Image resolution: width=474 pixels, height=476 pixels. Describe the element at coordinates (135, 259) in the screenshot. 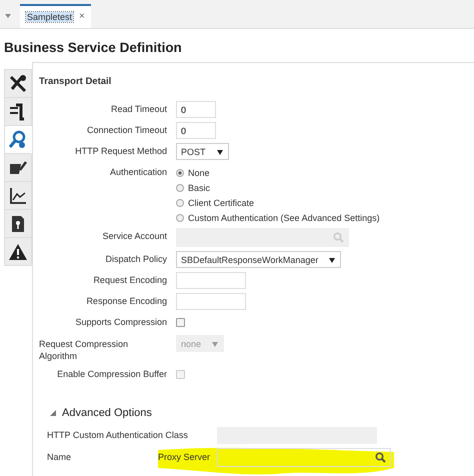

I see `field-label: Dispatch Policy` at that location.